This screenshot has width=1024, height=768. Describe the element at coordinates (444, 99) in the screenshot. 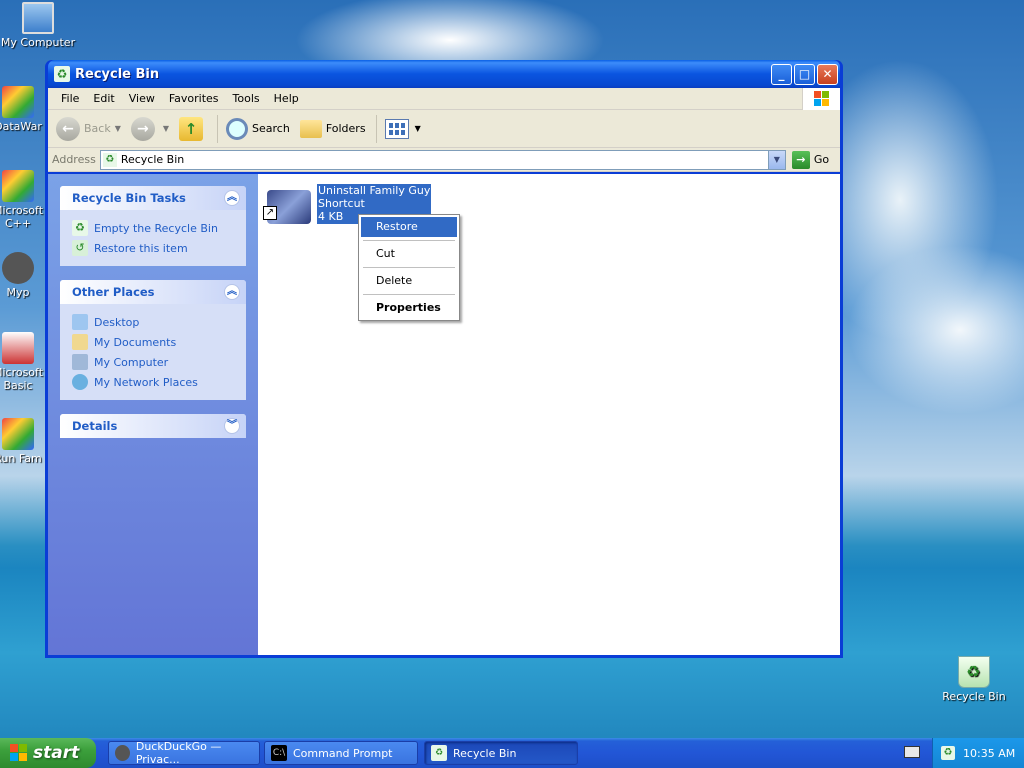

I see `menu-bar: File Edit View Favorites Tools Help` at that location.